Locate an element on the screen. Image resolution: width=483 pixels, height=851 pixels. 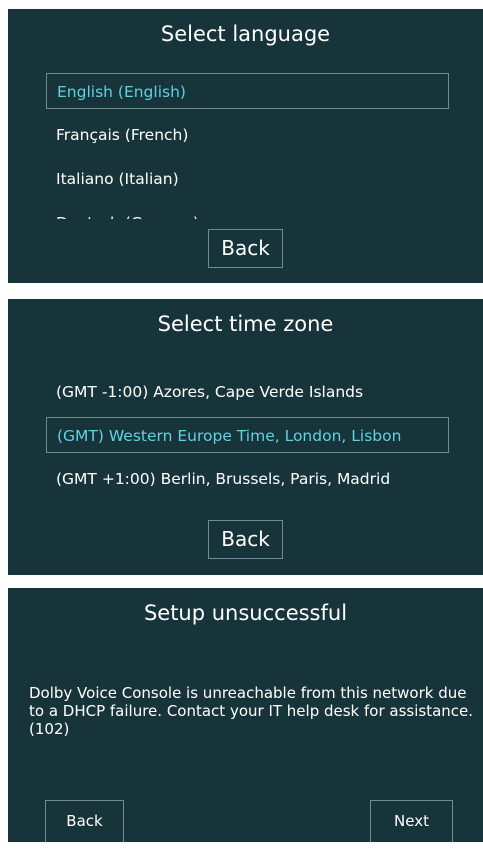
language-option-italian: Italiano (Italian) is located at coordinates (247, 179).